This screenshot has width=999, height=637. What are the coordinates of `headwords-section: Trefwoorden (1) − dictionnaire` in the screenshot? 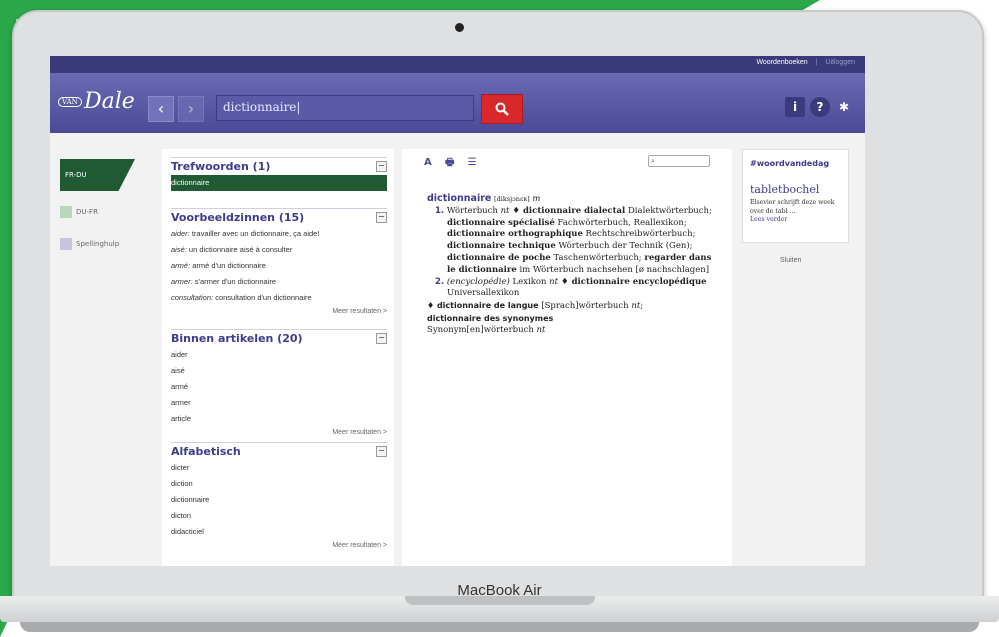 It's located at (279, 174).